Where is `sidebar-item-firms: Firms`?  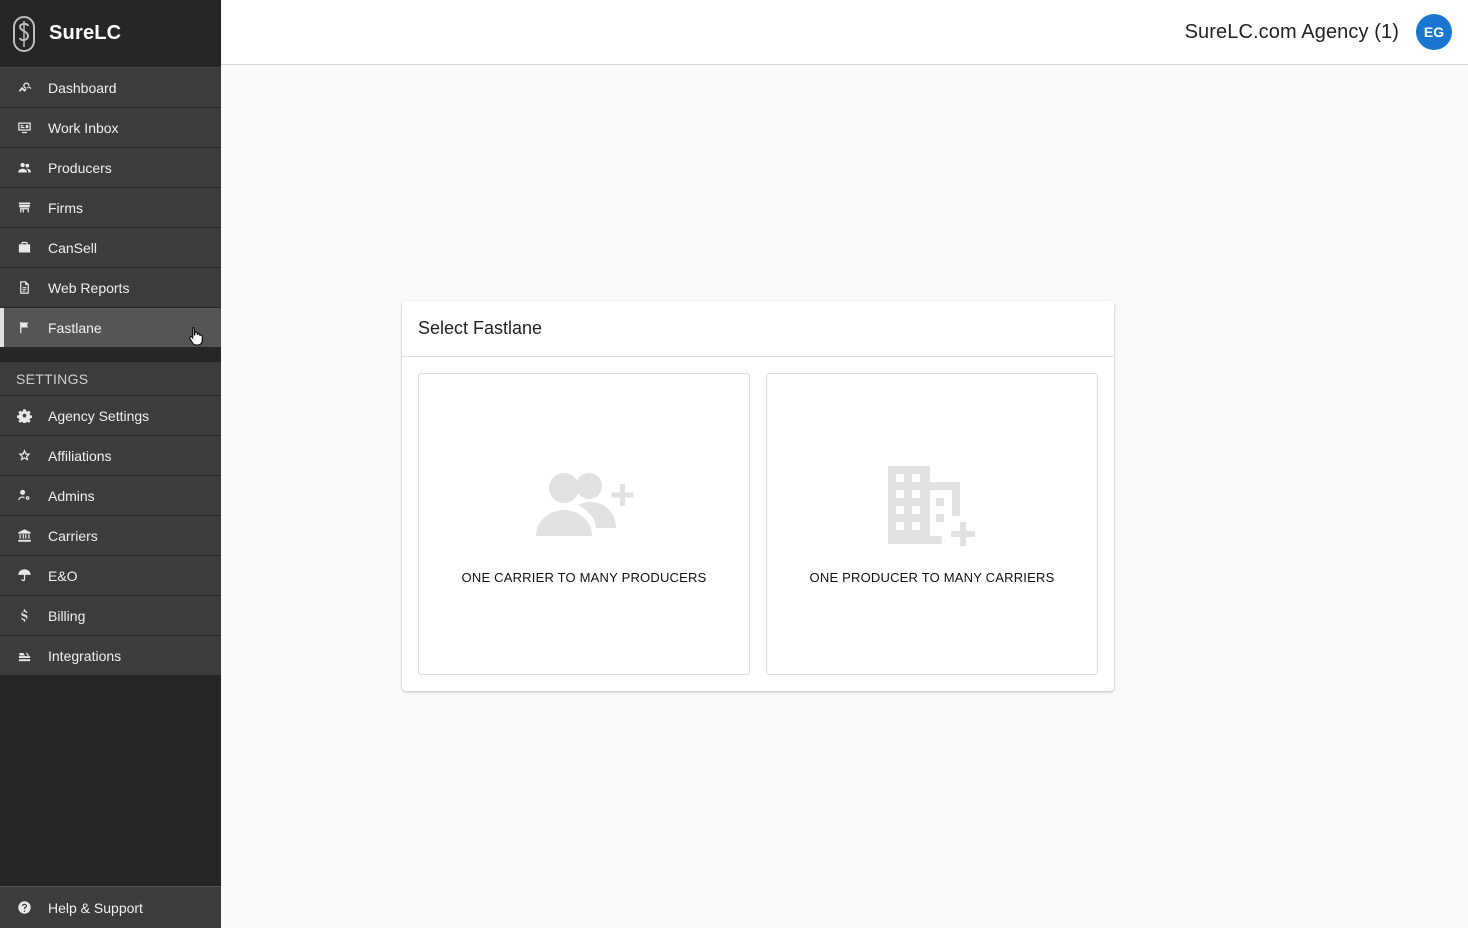 sidebar-item-firms: Firms is located at coordinates (110, 208).